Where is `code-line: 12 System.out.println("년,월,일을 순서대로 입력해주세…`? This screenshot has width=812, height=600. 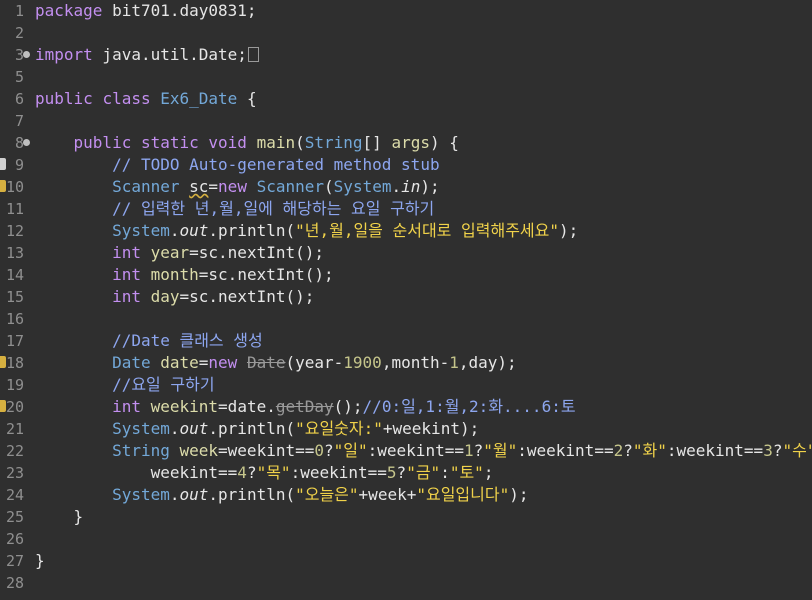 code-line: 12 System.out.println("년,월,일을 순서대로 입력해주세… is located at coordinates (406, 231).